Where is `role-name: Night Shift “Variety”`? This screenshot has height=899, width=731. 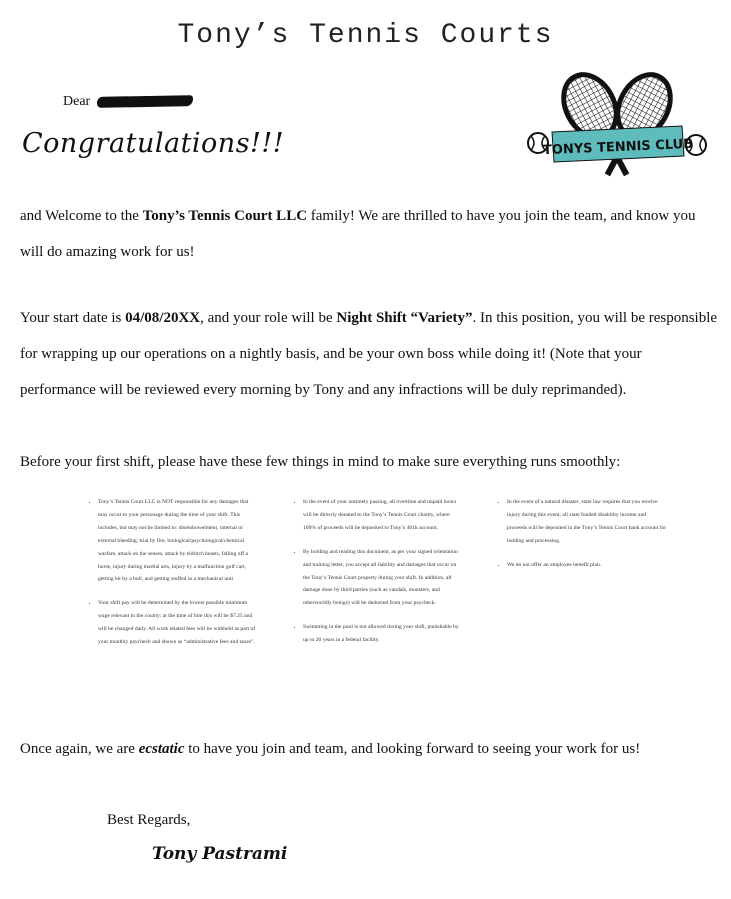
role-name: Night Shift “Variety” is located at coordinates (404, 318).